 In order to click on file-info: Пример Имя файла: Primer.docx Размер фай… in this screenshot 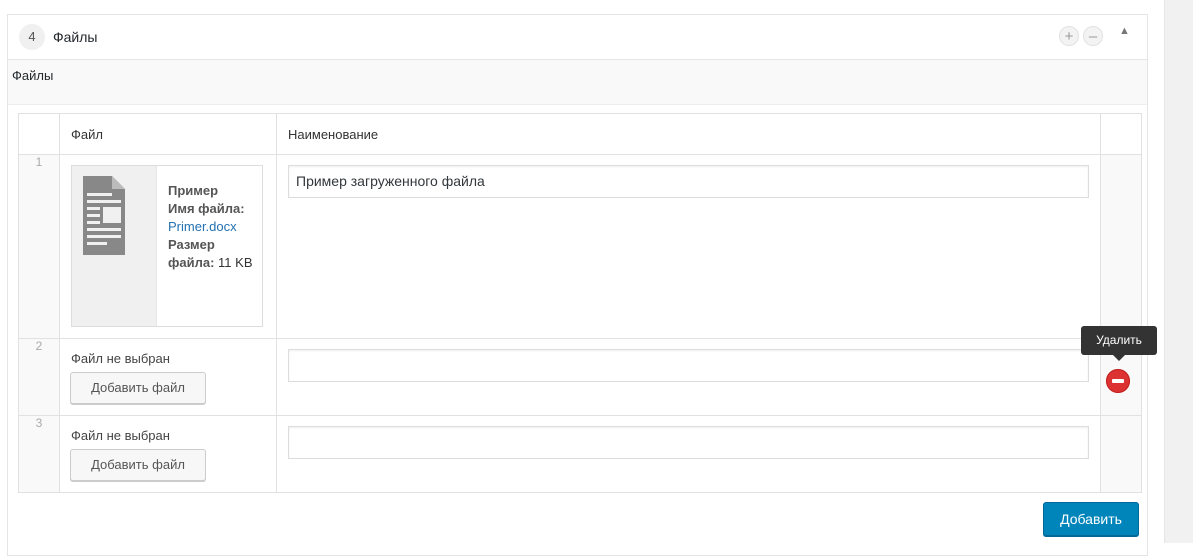, I will do `click(214, 227)`.